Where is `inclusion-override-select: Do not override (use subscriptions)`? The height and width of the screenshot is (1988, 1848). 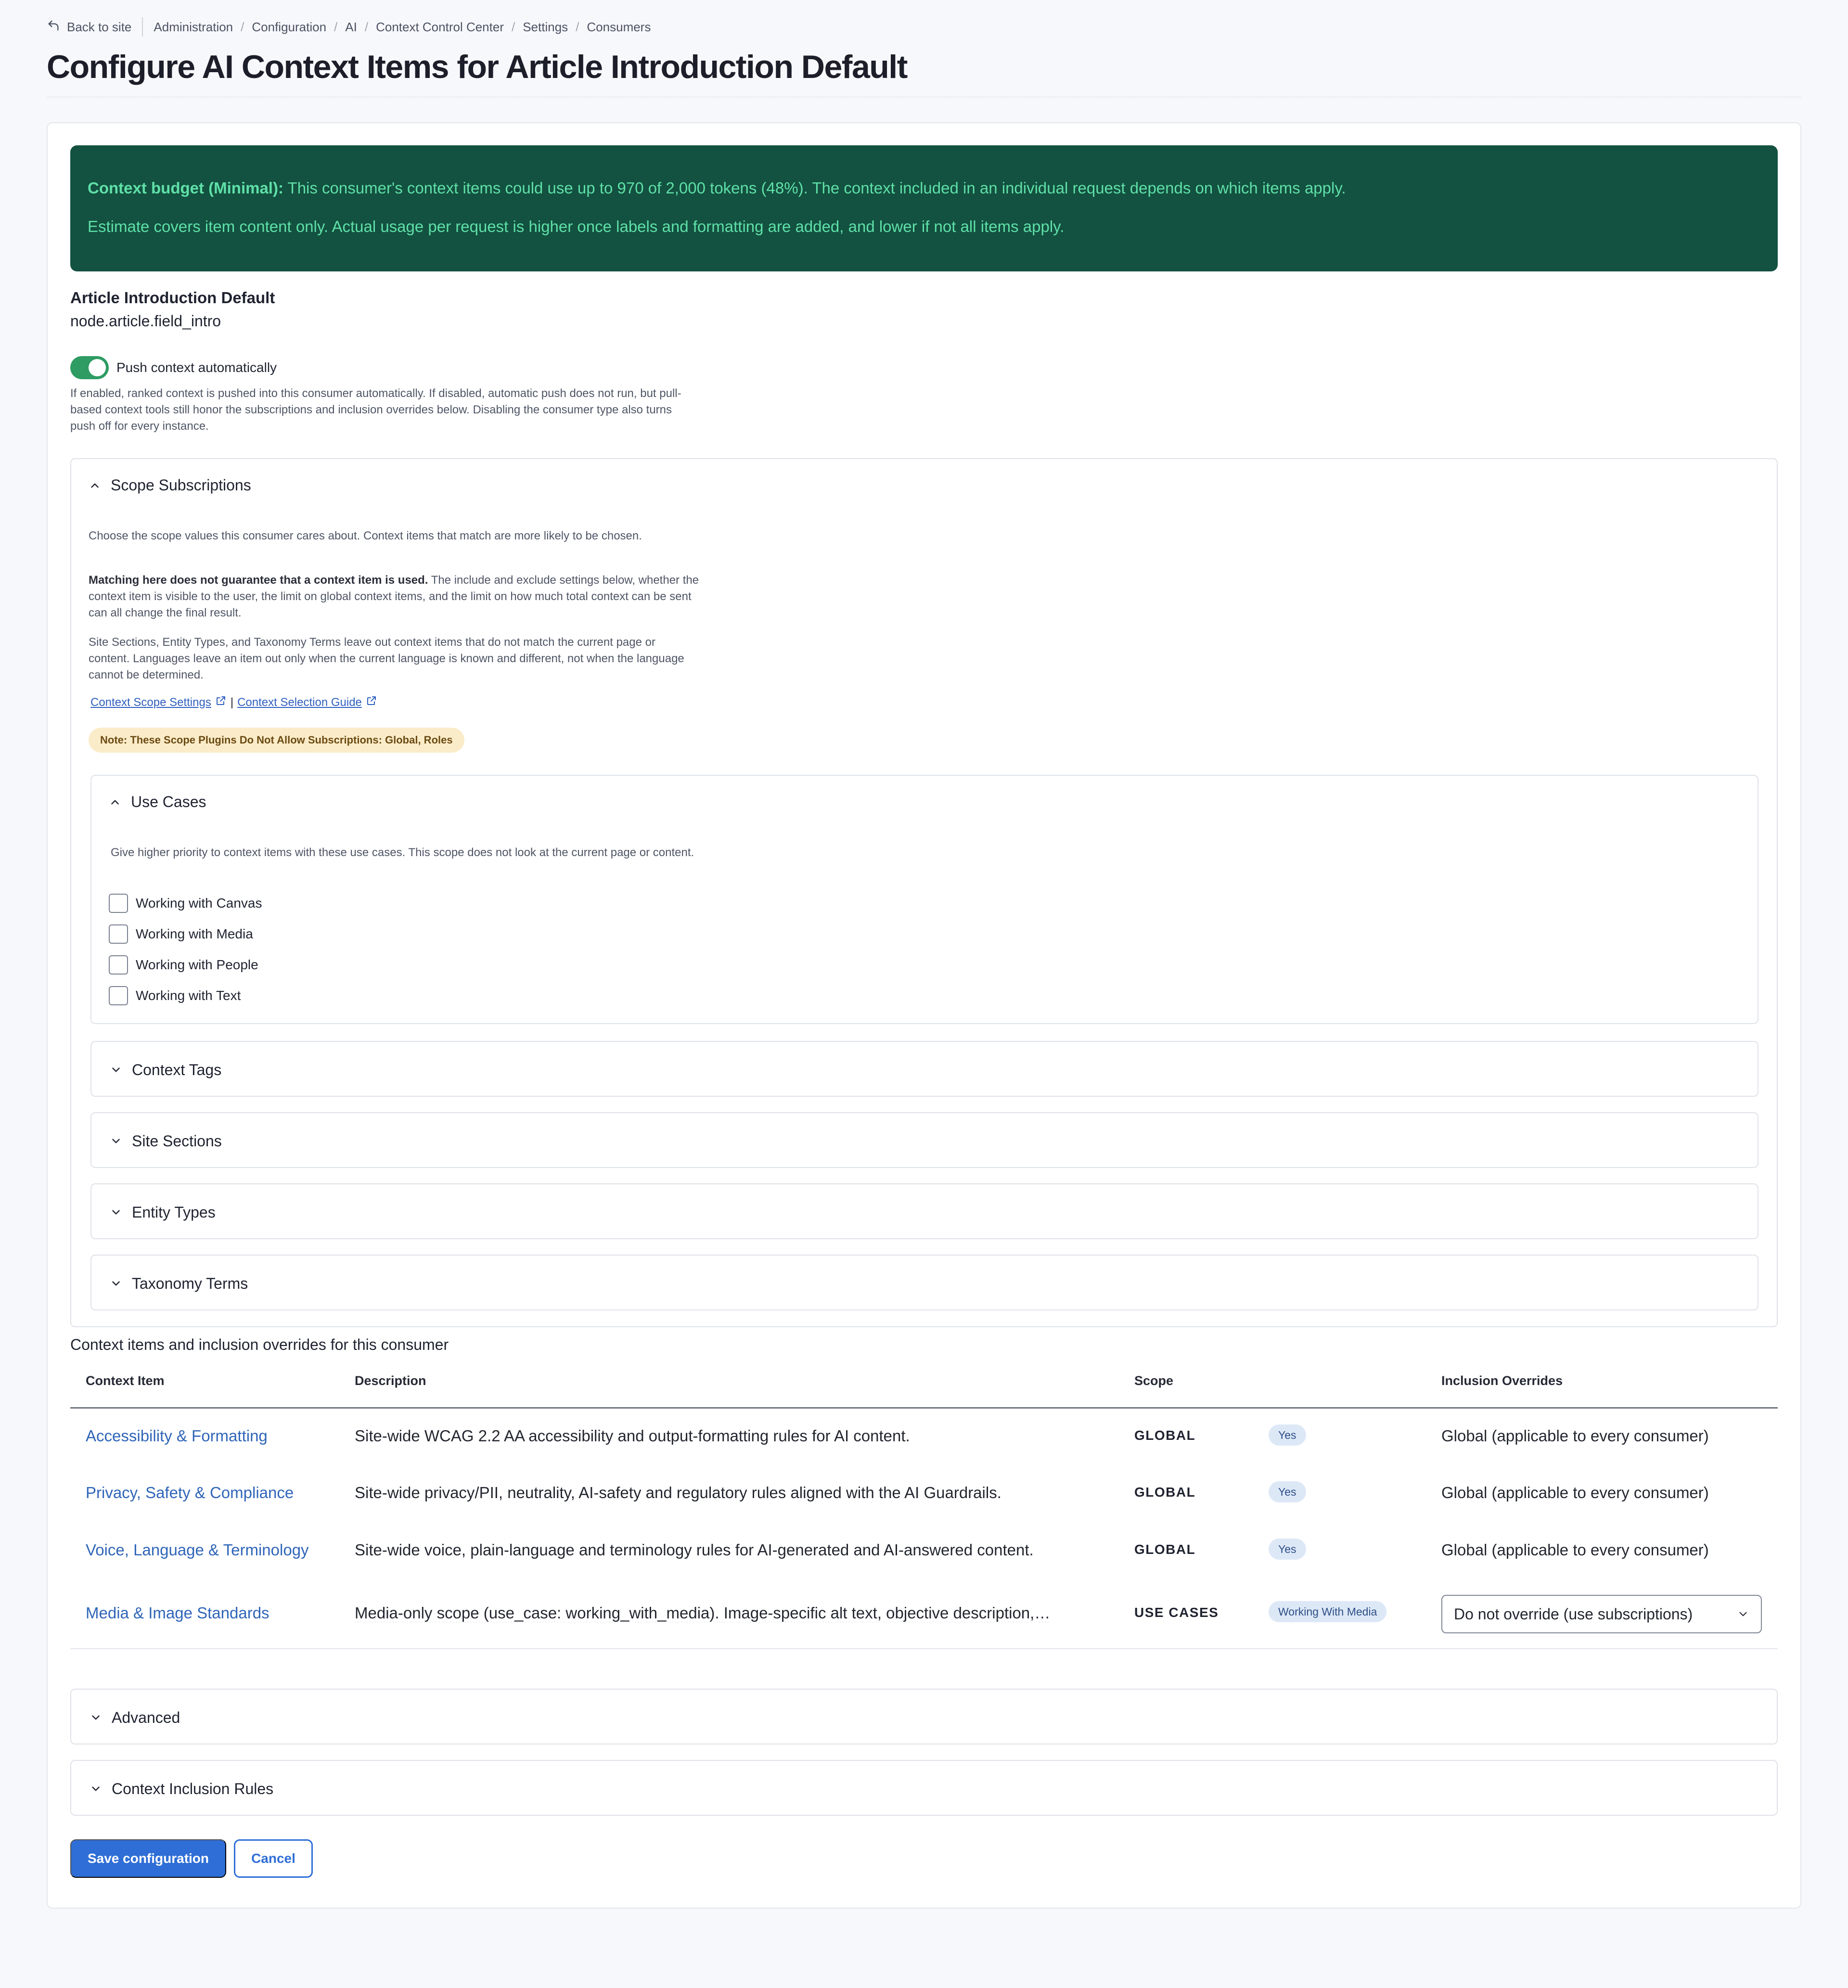
inclusion-override-select: Do not override (use subscriptions) is located at coordinates (1601, 1614).